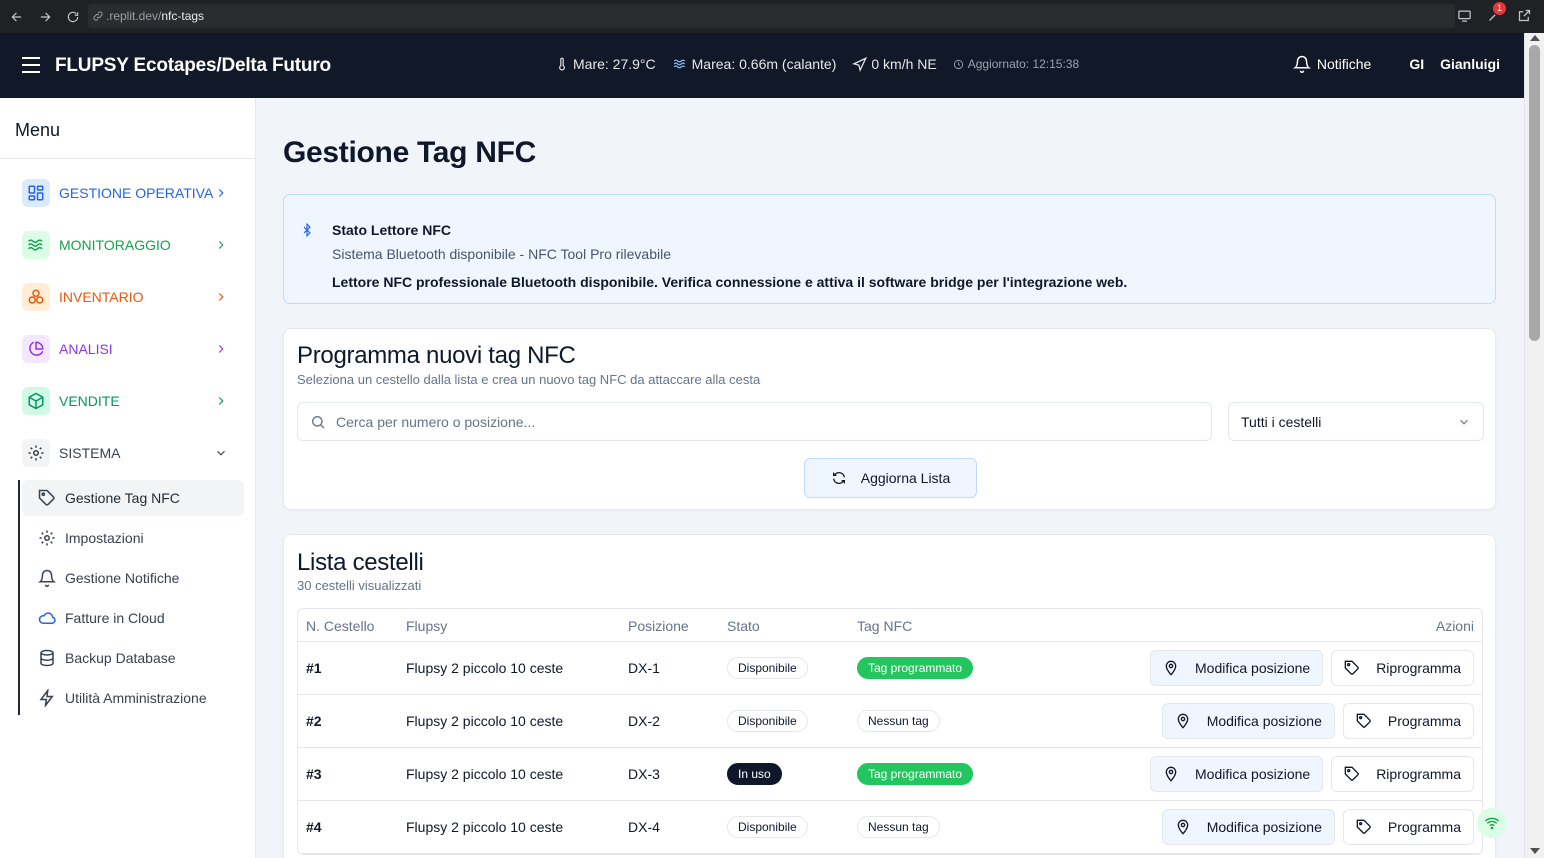 The width and height of the screenshot is (1544, 858). Describe the element at coordinates (359, 585) in the screenshot. I see `card-subtitle: 30 cestelli visualizzati` at that location.